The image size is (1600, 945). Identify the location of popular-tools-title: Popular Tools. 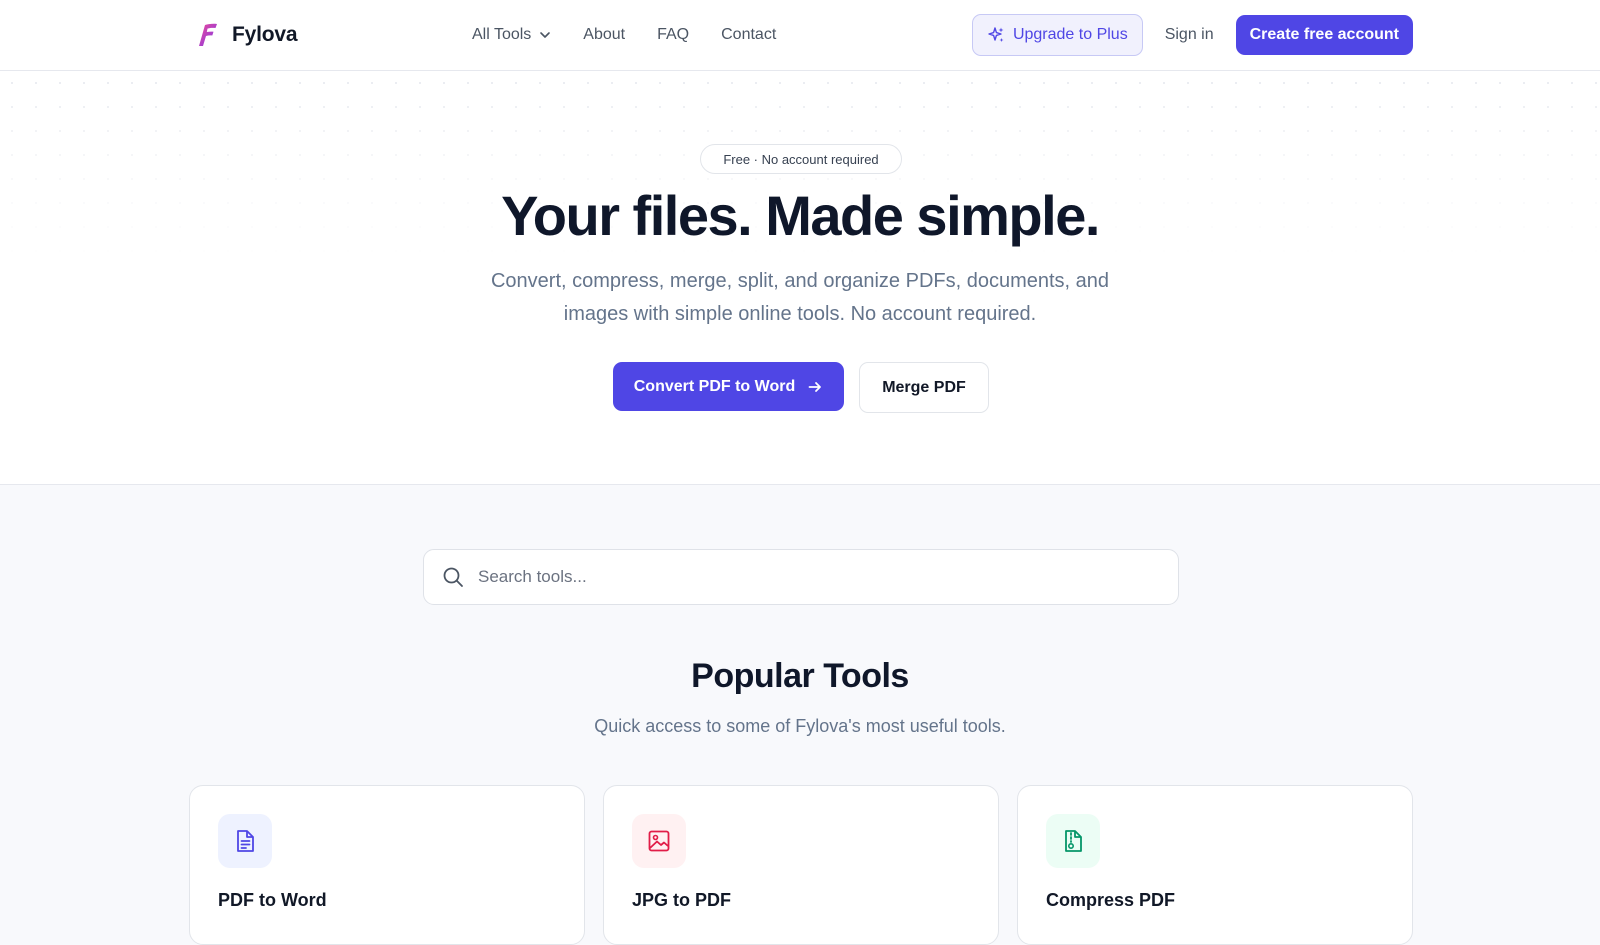
(800, 676).